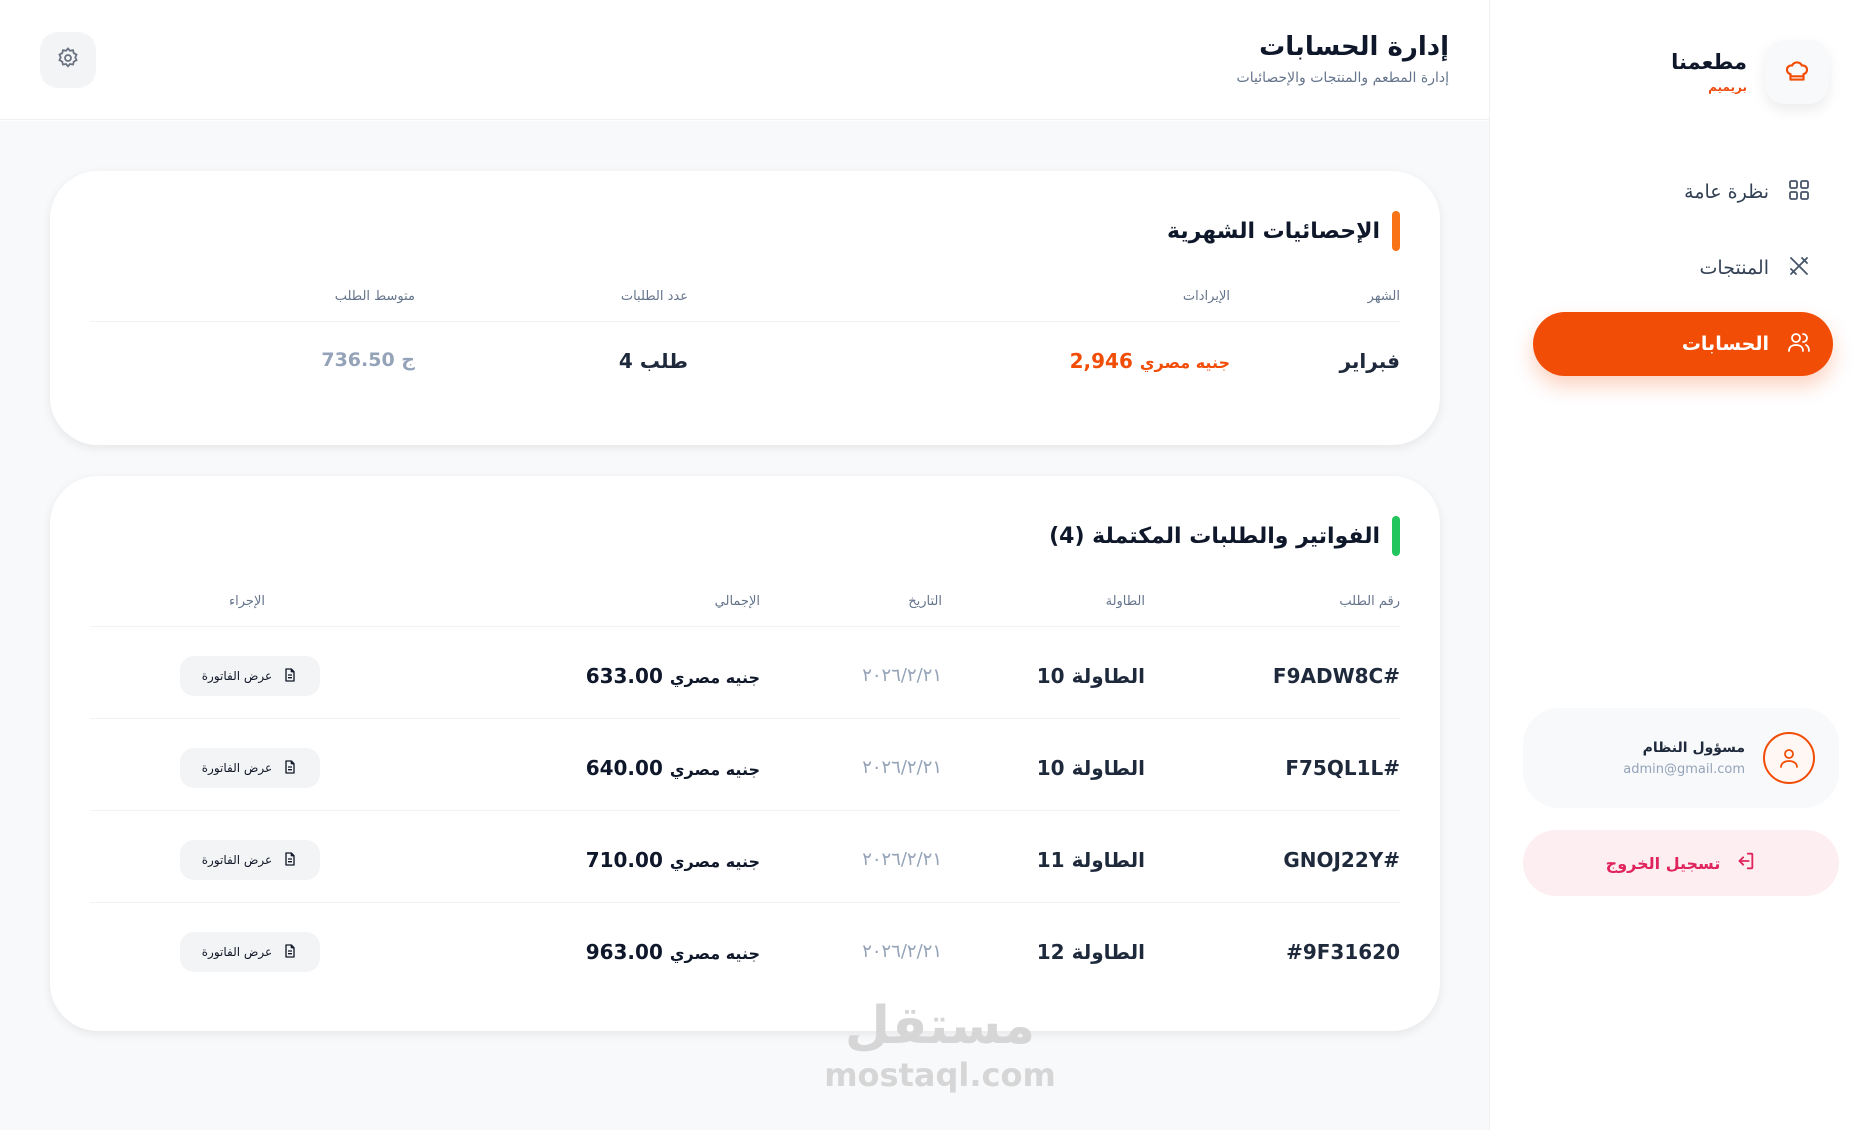 The image size is (1863, 1130). What do you see at coordinates (1750, 72) in the screenshot?
I see `brand: مطعمنا بريميم` at bounding box center [1750, 72].